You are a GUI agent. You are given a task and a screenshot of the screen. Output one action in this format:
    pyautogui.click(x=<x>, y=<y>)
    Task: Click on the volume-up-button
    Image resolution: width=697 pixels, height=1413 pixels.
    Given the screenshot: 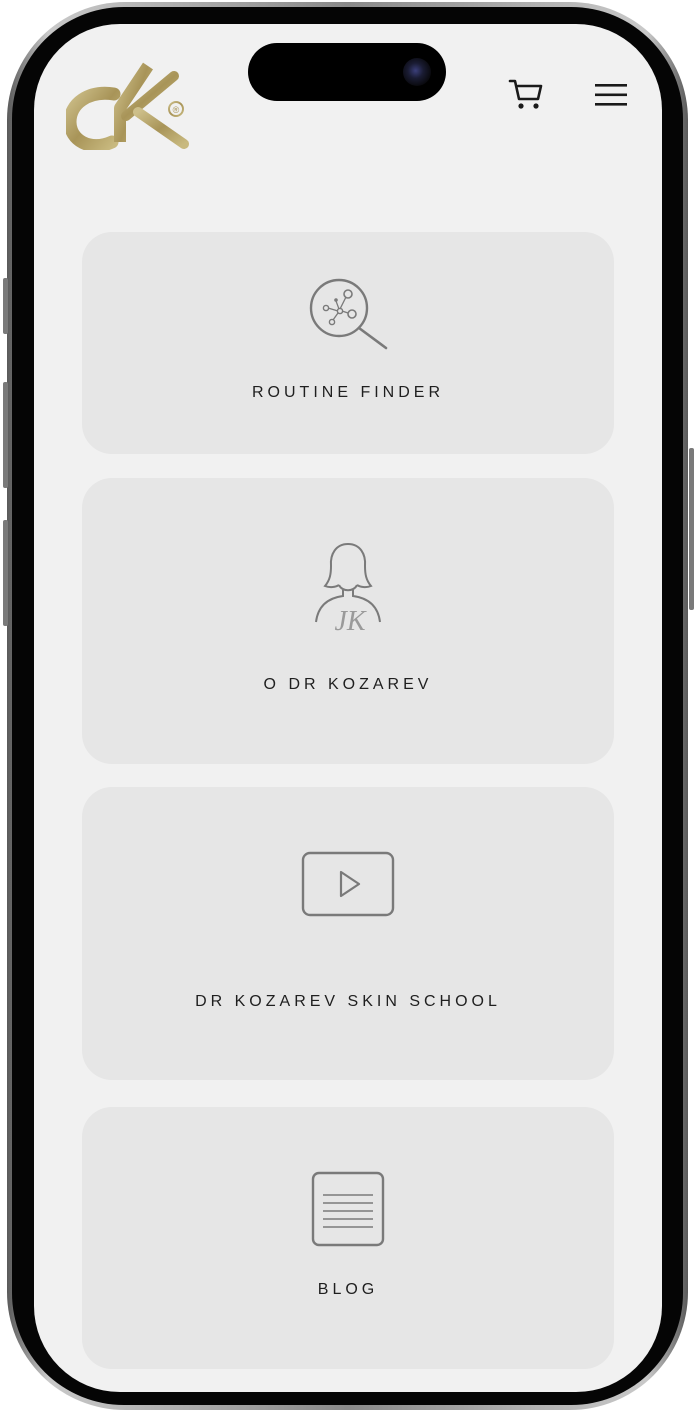 What is the action you would take?
    pyautogui.click(x=5, y=435)
    